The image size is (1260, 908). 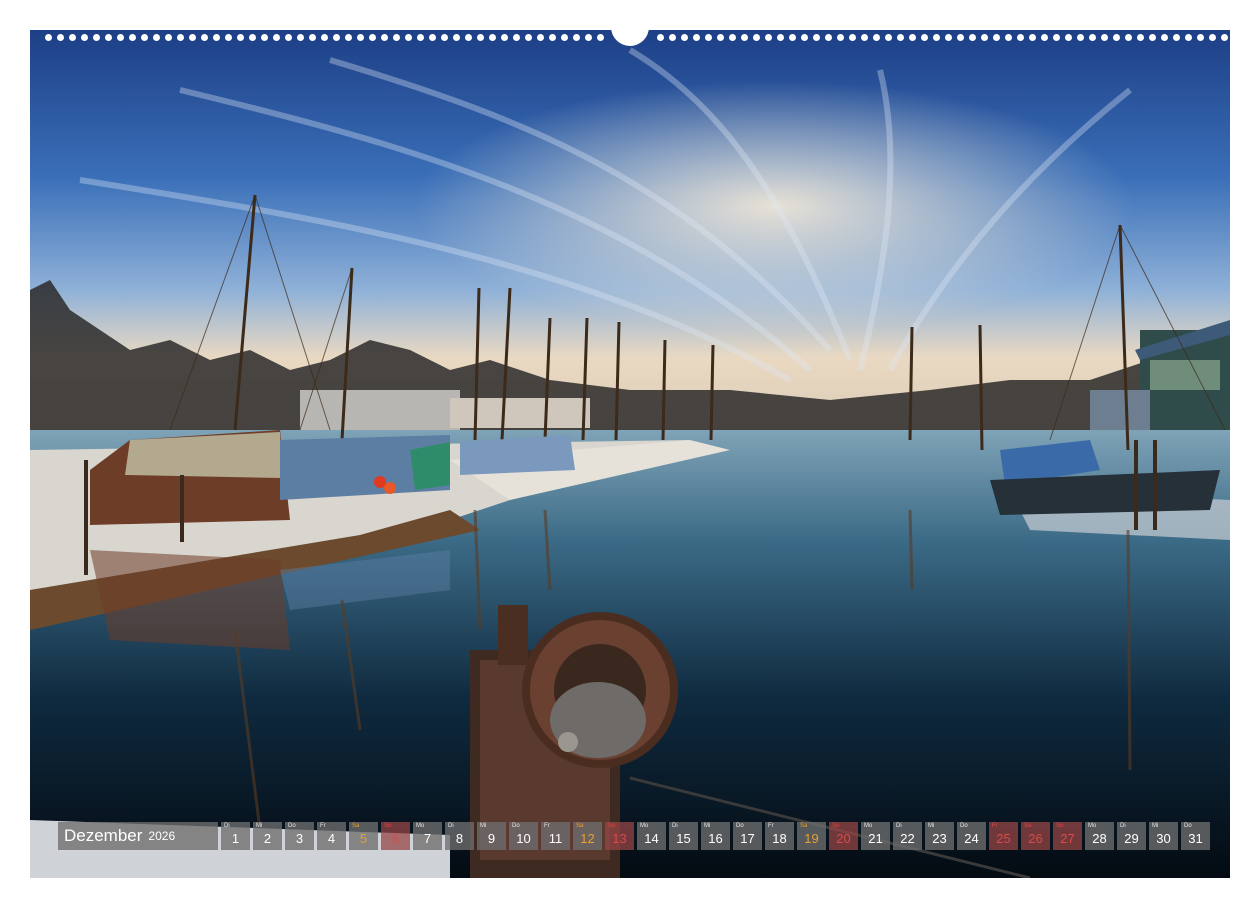 I want to click on day-cell: Sa 26, so click(x=1035, y=836).